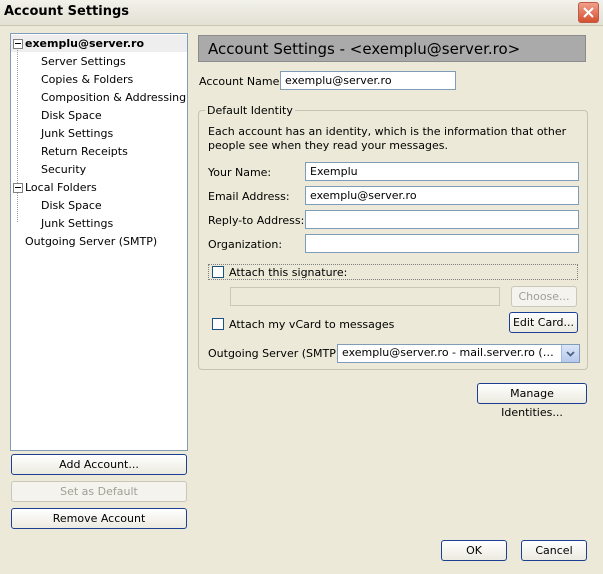  I want to click on chevron-down-icon, so click(570, 353).